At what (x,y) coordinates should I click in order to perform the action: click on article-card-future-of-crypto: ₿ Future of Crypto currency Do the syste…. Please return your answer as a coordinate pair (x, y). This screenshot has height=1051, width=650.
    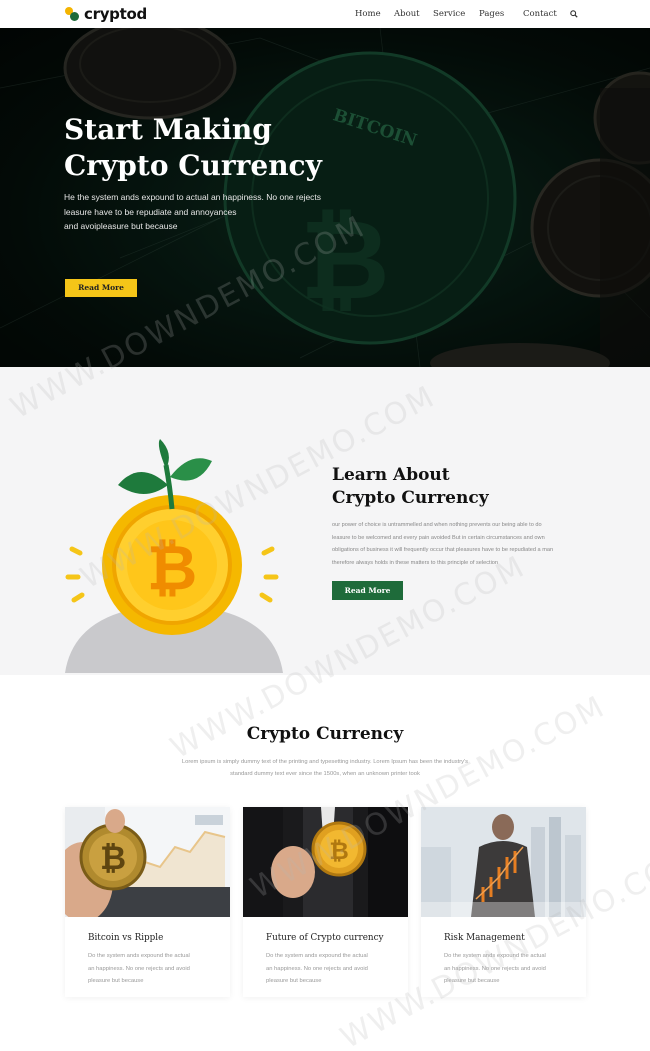
    Looking at the image, I should click on (325, 902).